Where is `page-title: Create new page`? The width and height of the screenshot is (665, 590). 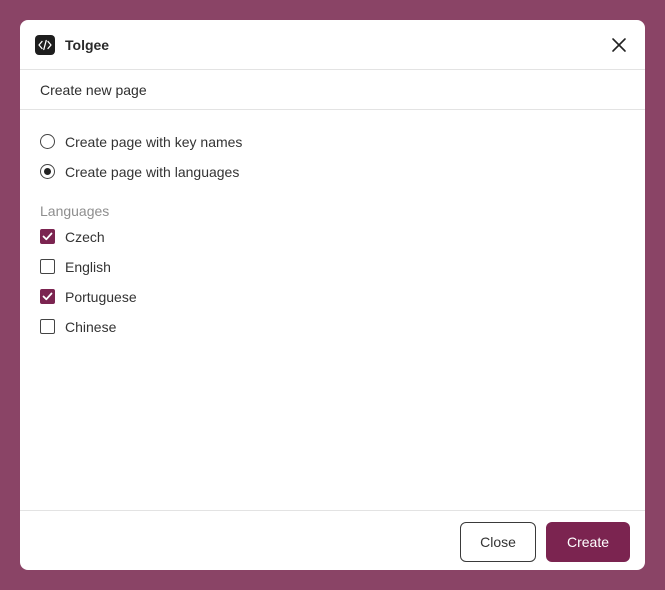
page-title: Create new page is located at coordinates (93, 90).